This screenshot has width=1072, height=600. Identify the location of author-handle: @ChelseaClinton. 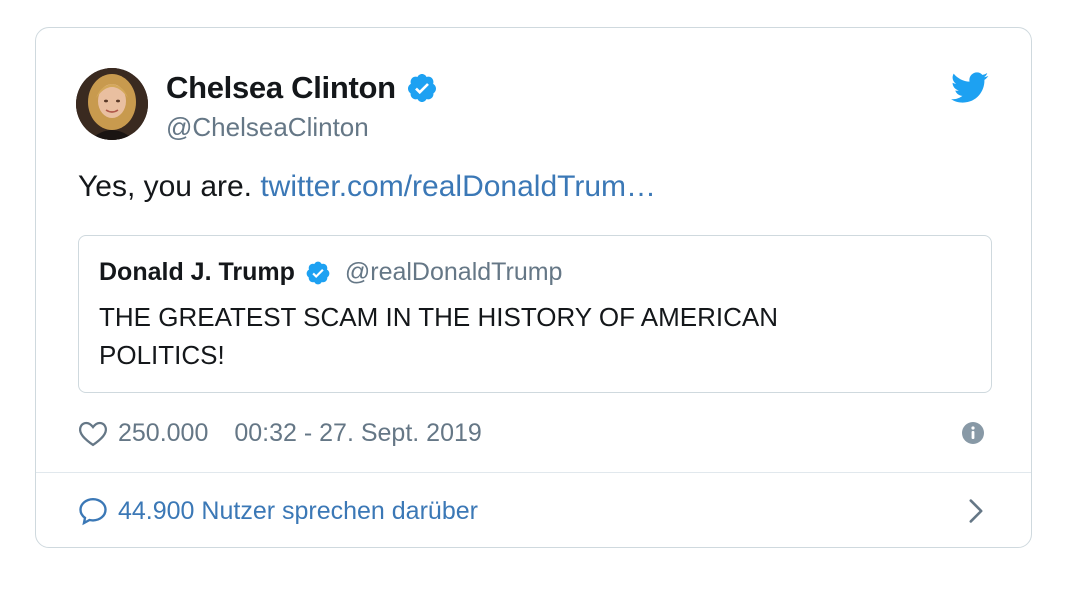
(302, 127).